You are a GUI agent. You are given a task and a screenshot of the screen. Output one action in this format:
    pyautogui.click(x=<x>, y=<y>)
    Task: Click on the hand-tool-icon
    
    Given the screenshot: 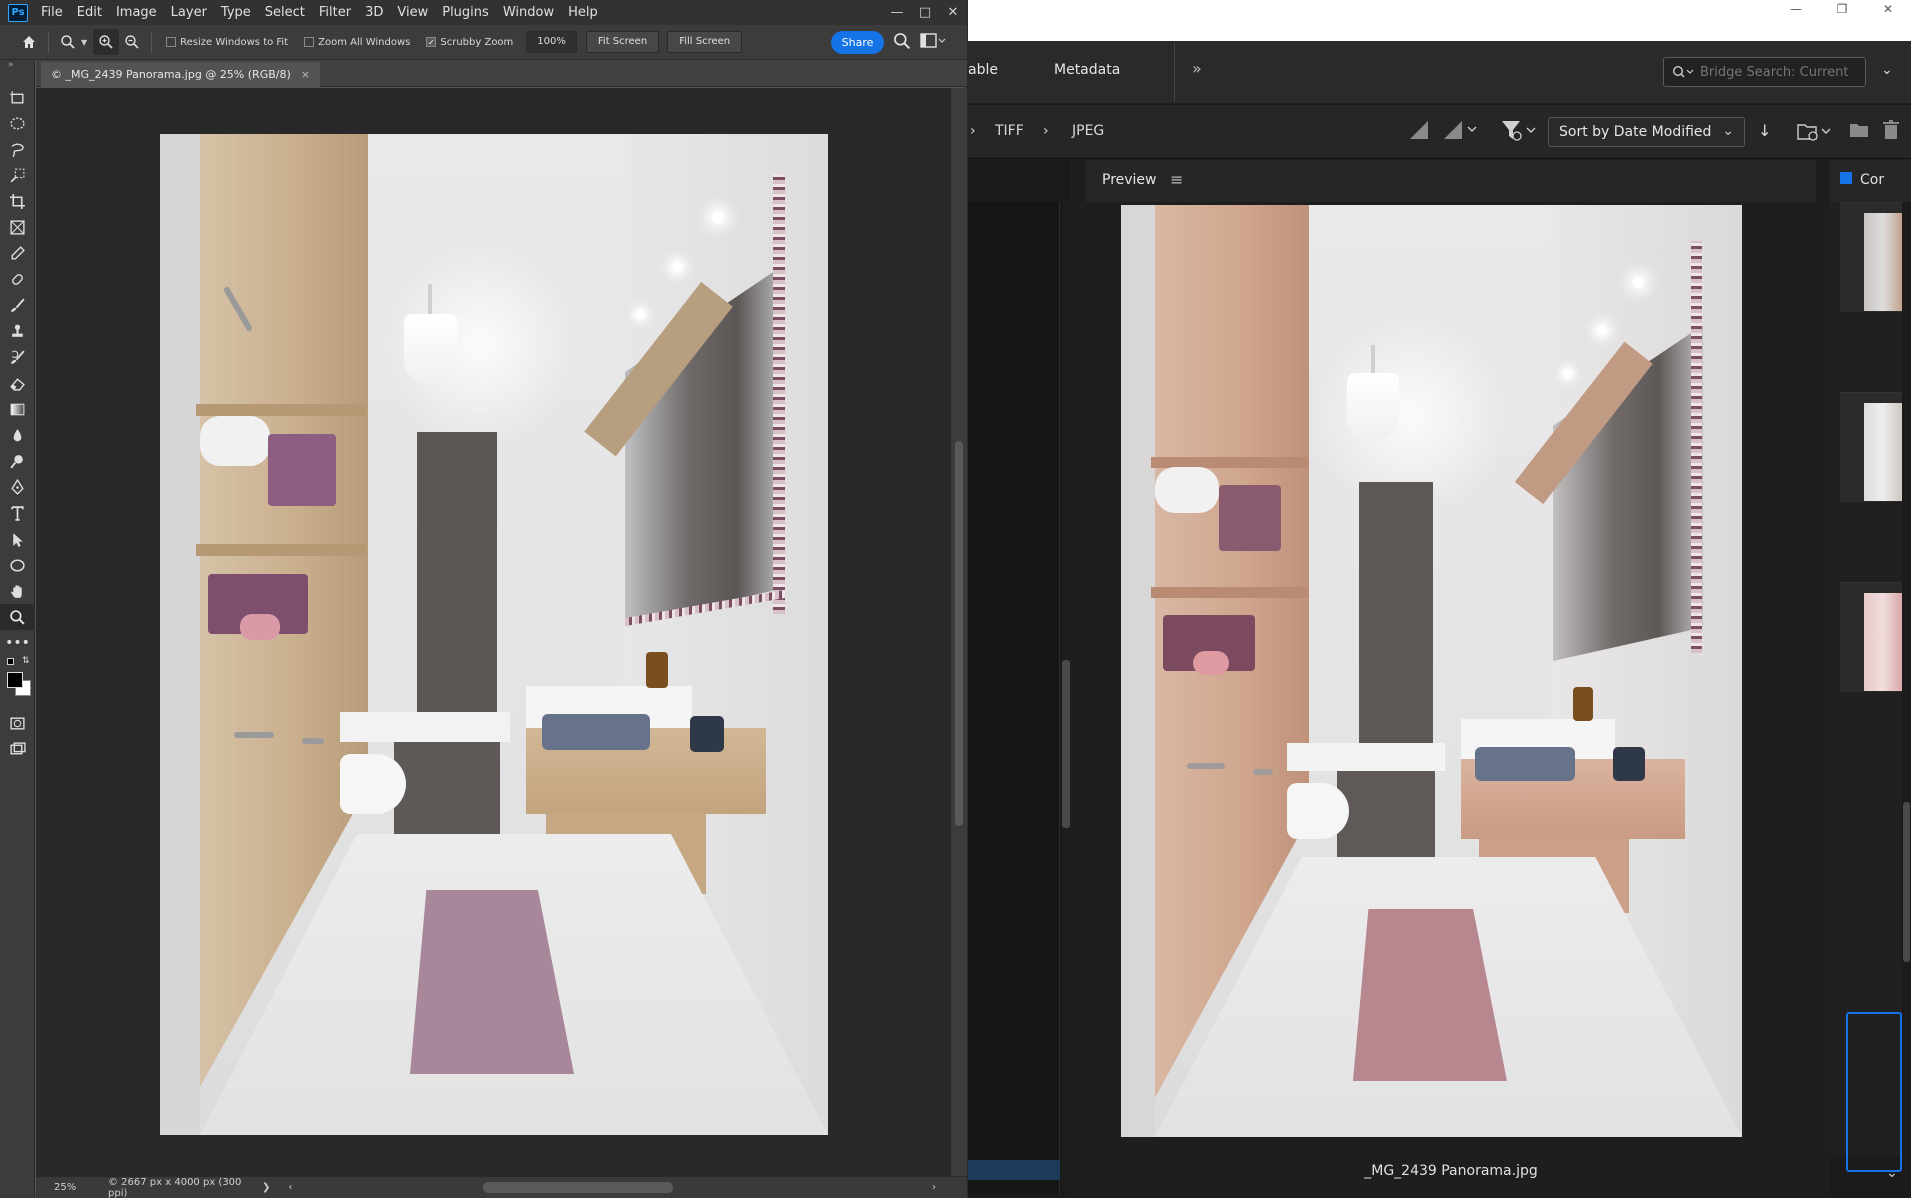 What is the action you would take?
    pyautogui.click(x=17, y=591)
    